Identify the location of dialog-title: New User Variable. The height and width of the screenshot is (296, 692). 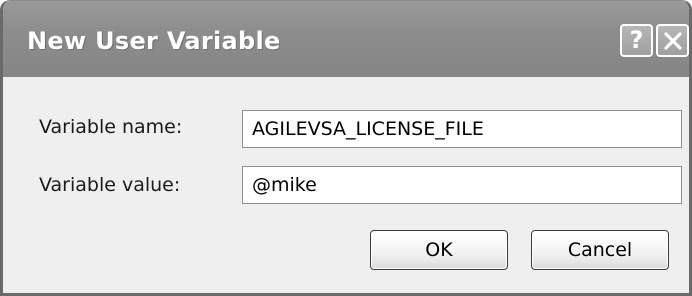
(154, 41).